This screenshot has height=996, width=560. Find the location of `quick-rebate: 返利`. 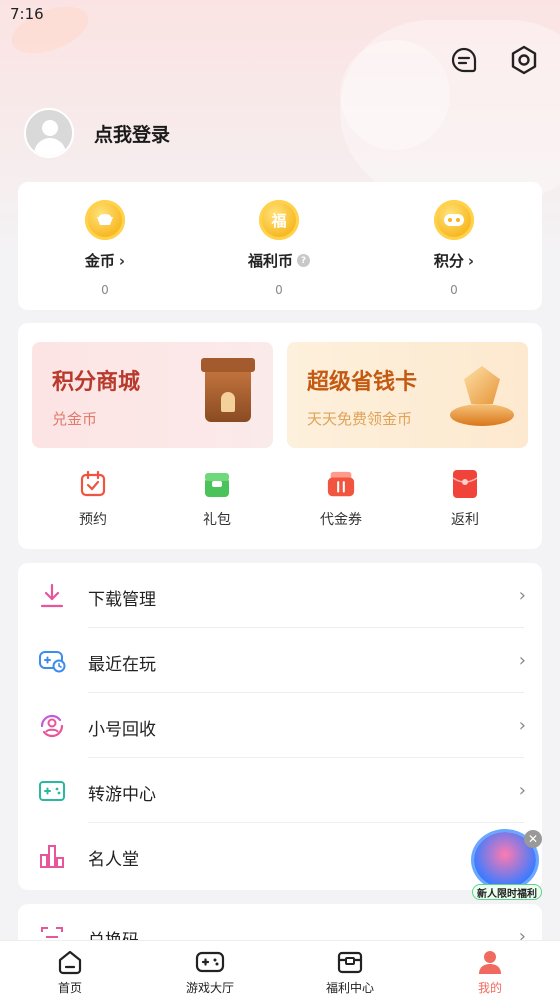

quick-rebate: 返利 is located at coordinates (465, 499).